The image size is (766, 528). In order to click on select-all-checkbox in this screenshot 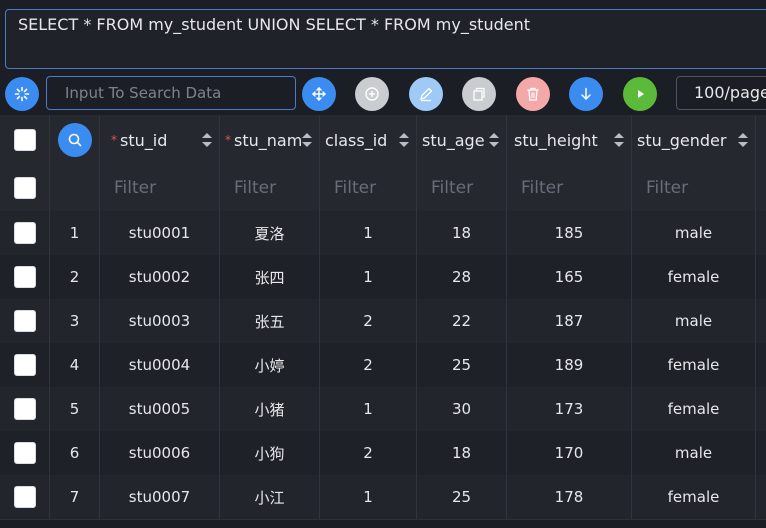, I will do `click(24, 140)`.